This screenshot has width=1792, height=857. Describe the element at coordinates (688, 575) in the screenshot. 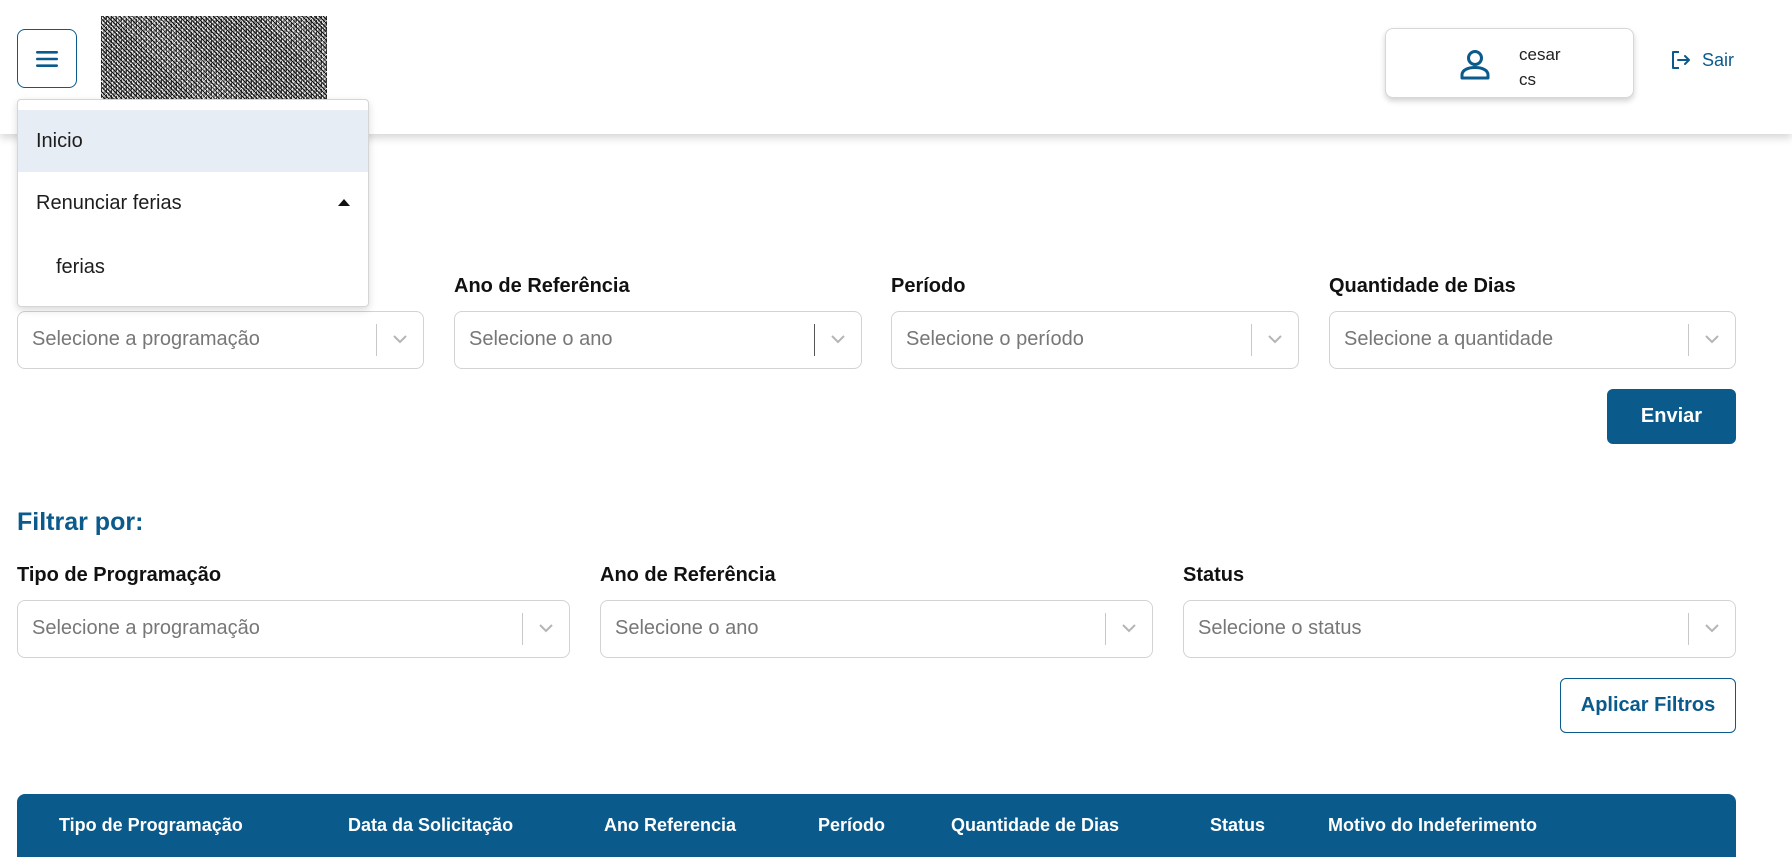

I see `filter-label-ano: Ano de Referência` at that location.